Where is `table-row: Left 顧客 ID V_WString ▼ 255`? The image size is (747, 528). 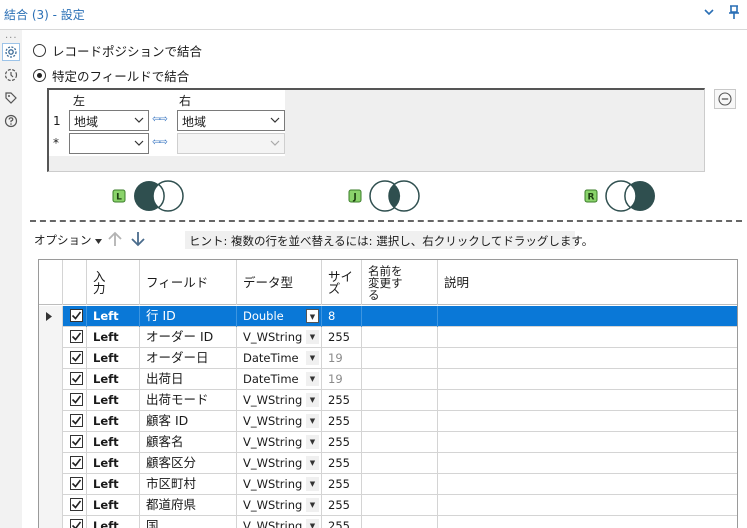
table-row: Left 顧客 ID V_WString ▼ 255 is located at coordinates (388, 421).